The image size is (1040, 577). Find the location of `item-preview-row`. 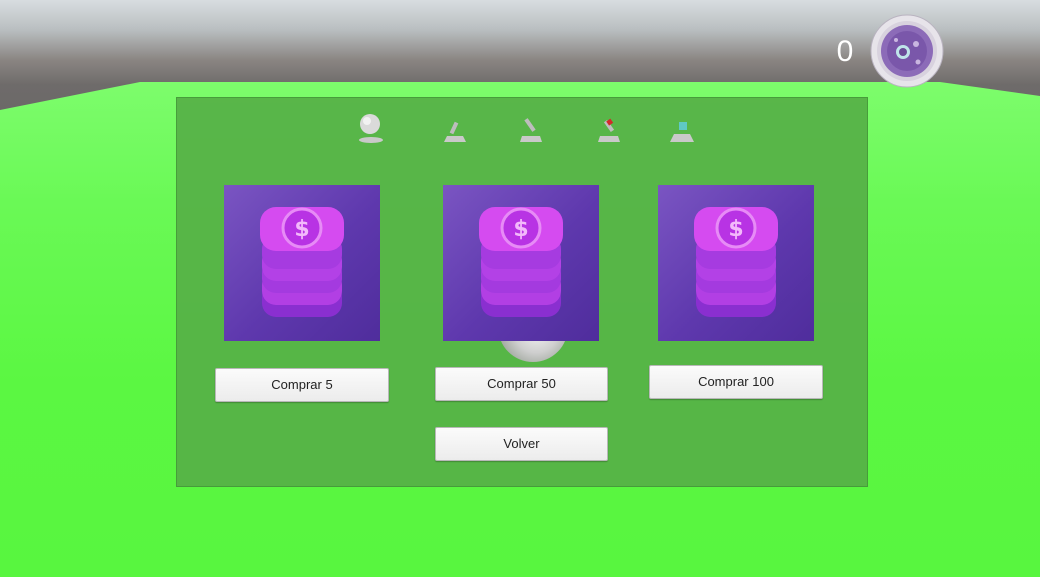

item-preview-row is located at coordinates (531, 130).